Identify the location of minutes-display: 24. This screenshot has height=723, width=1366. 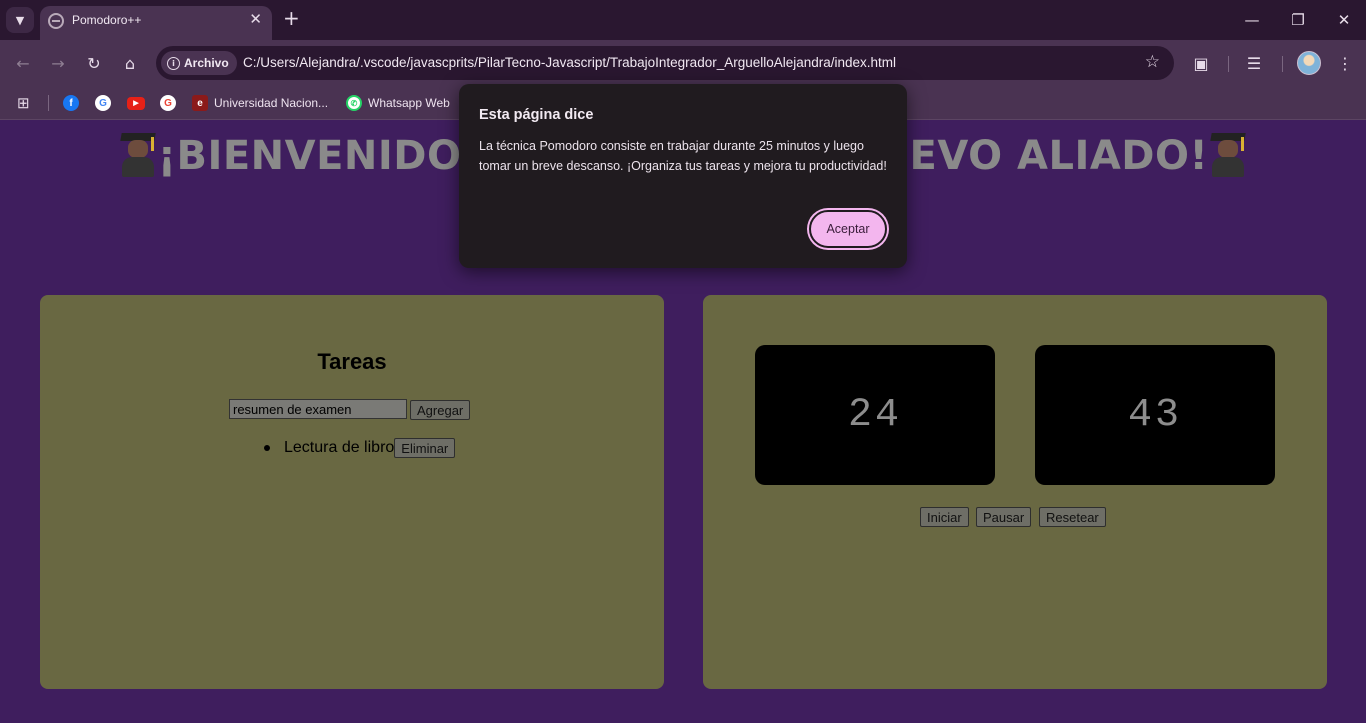
(875, 415).